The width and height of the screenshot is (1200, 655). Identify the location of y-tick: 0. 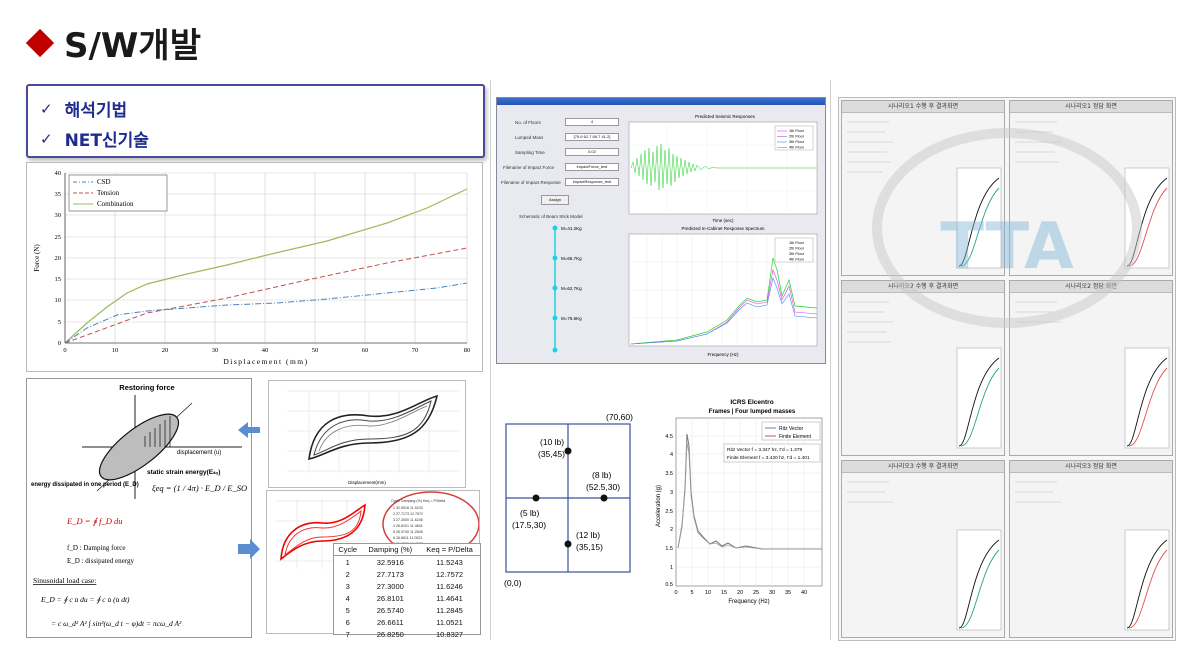
(59, 343).